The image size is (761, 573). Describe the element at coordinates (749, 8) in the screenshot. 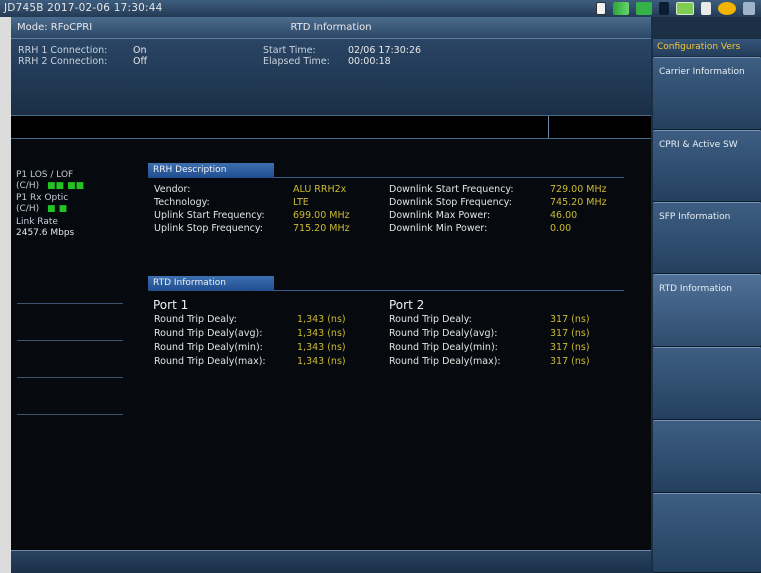

I see `battery-icon` at that location.